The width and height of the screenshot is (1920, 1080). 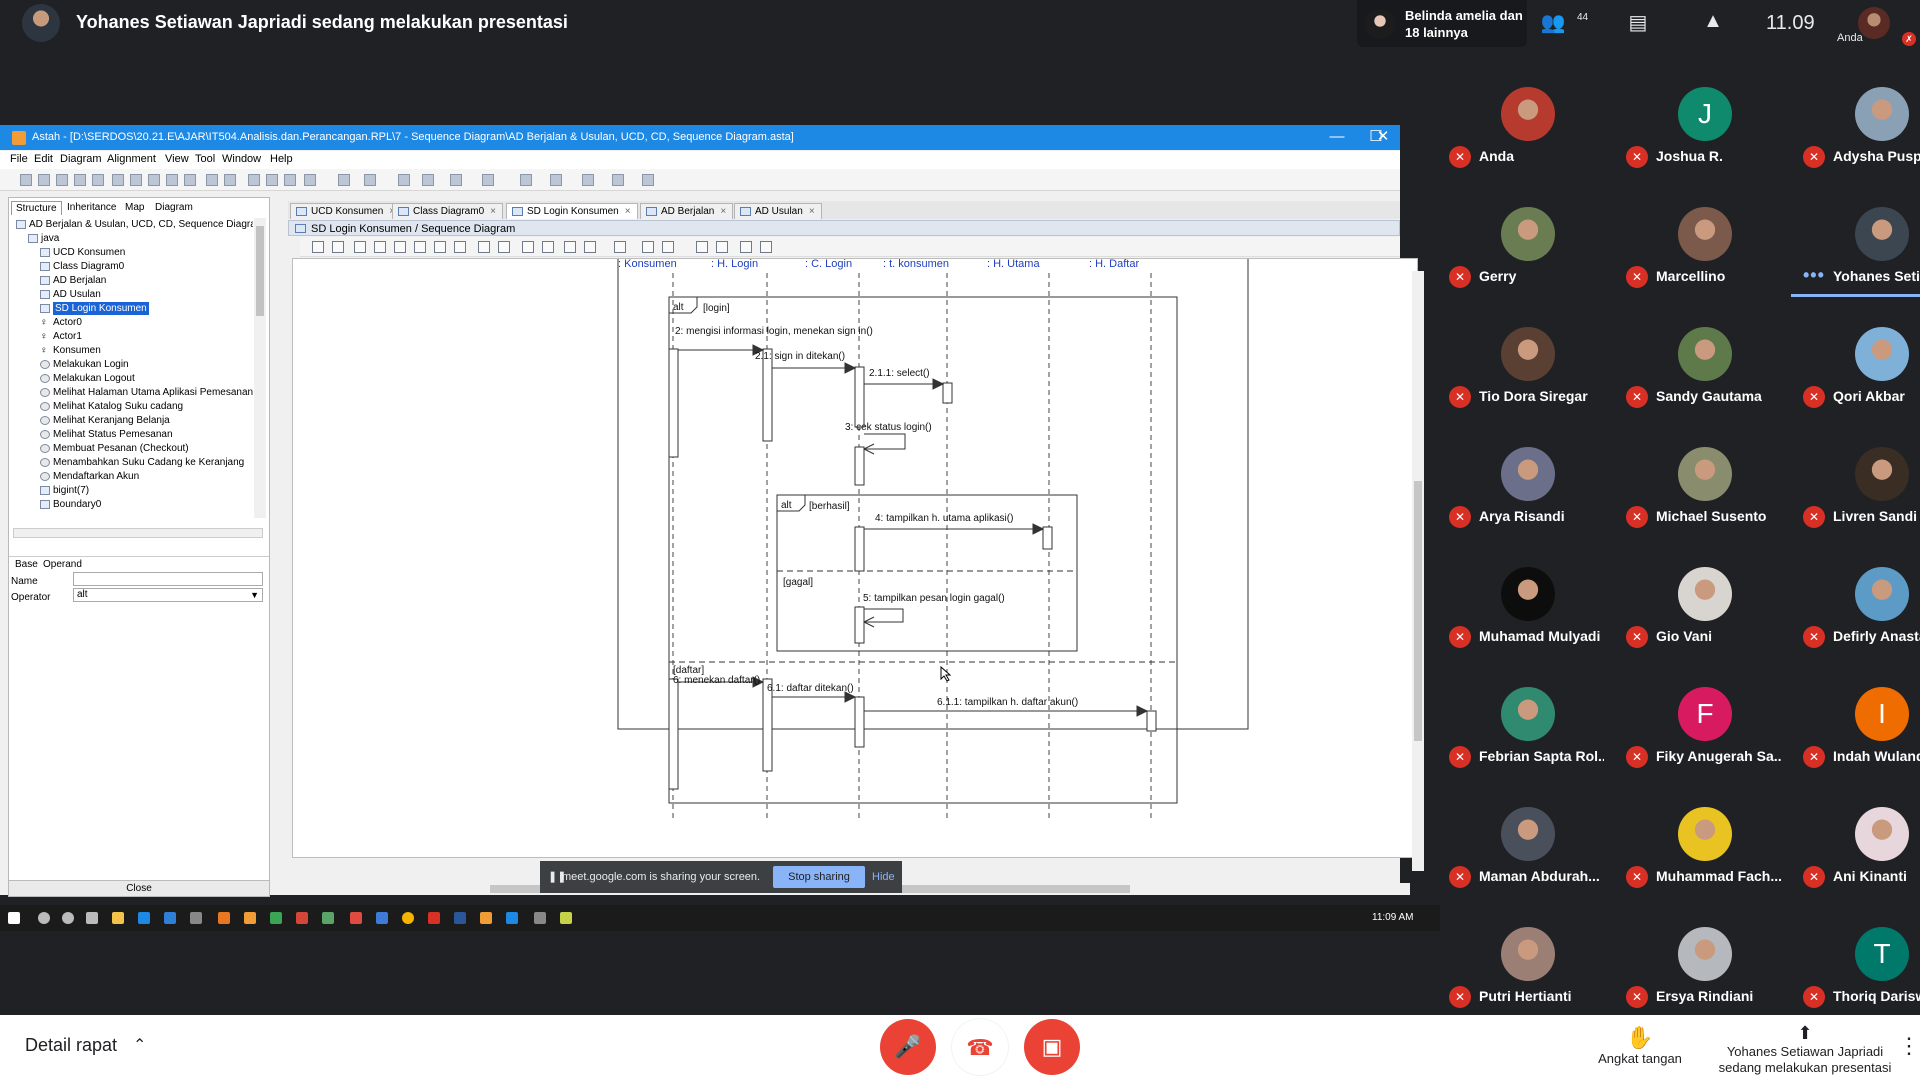 What do you see at coordinates (26, 564) in the screenshot?
I see `tab-base: Base` at bounding box center [26, 564].